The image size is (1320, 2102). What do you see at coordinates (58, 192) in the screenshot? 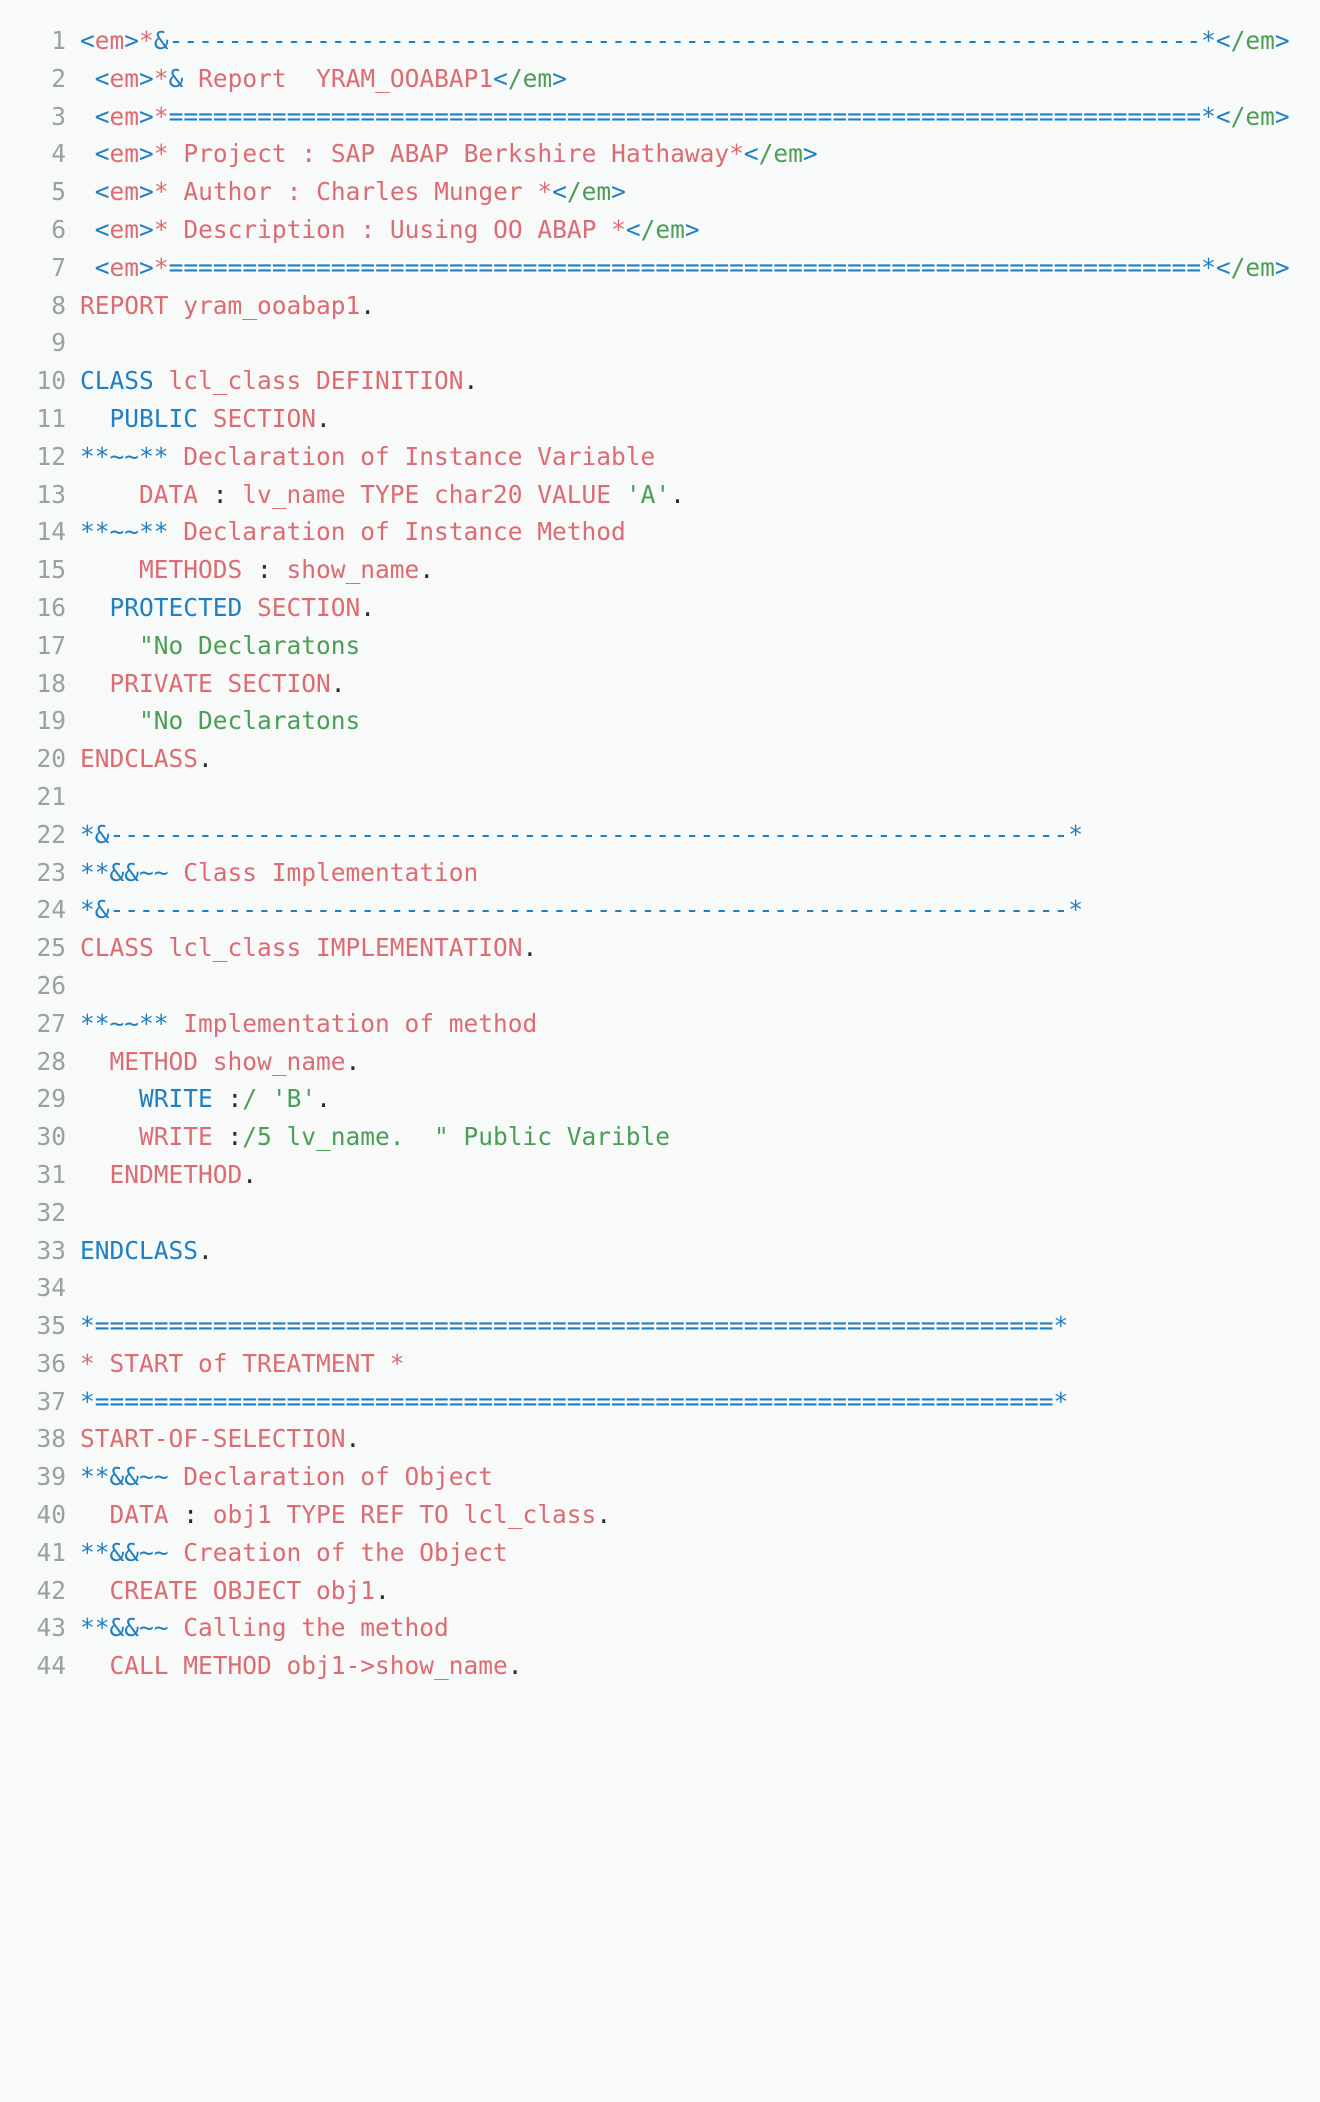
I see `line-number: 5` at bounding box center [58, 192].